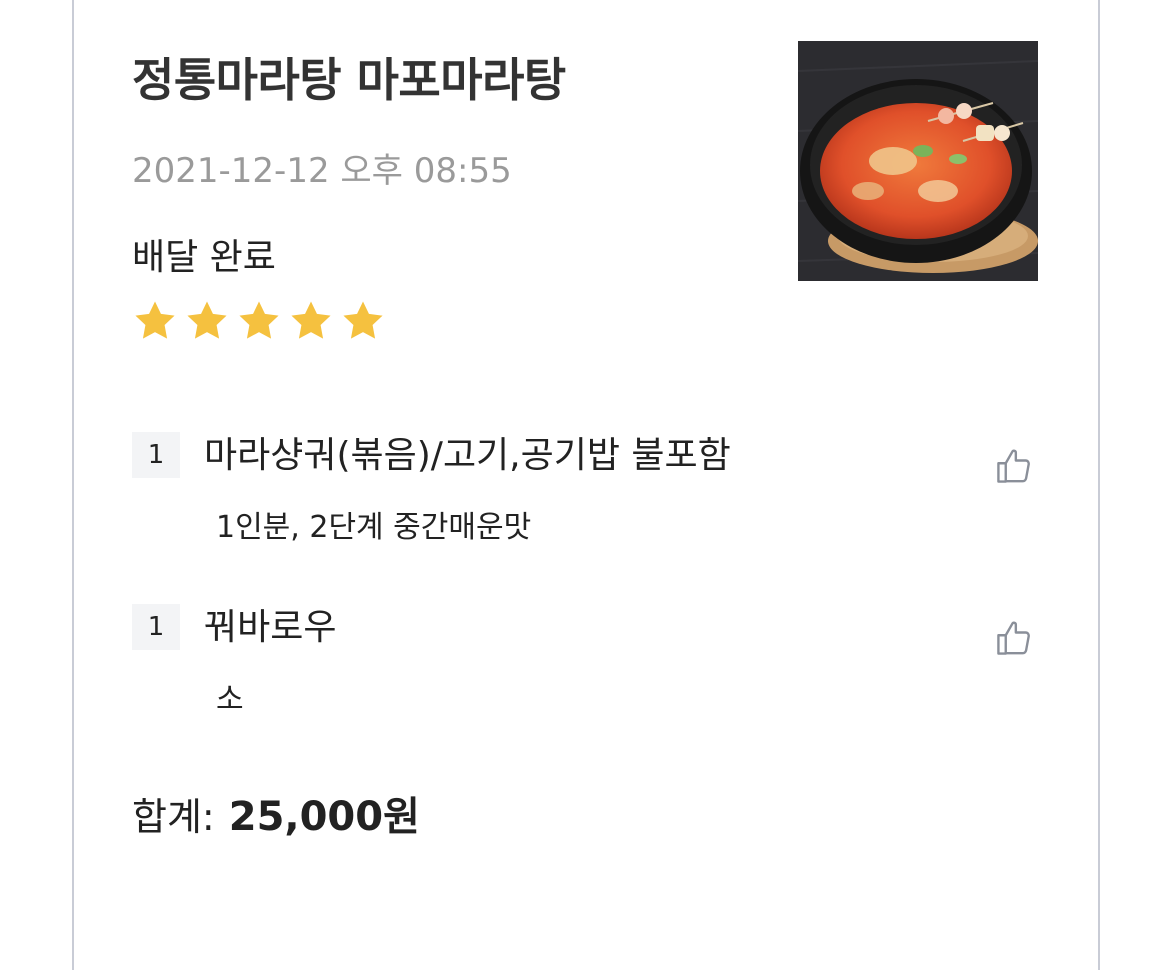 The width and height of the screenshot is (1170, 970). What do you see at coordinates (270, 627) in the screenshot?
I see `item-name: 꿔바로우` at bounding box center [270, 627].